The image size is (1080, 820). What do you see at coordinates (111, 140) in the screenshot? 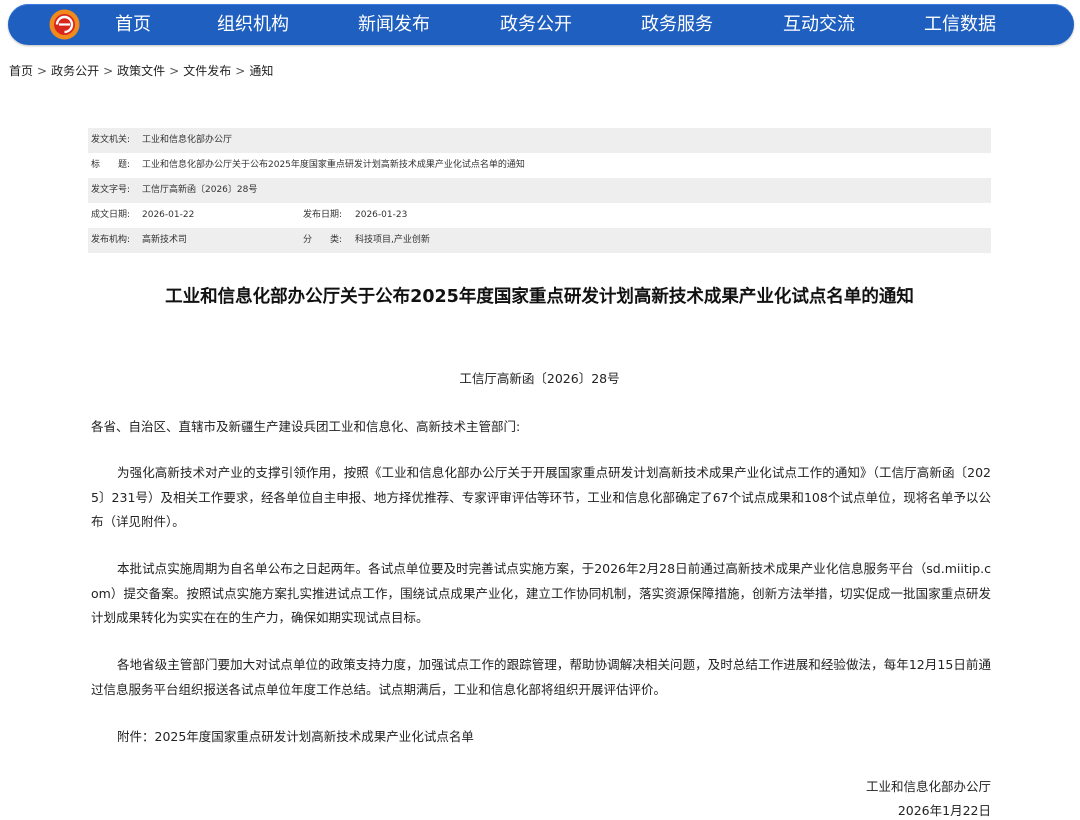
I see `meta-label: 发文机关:` at bounding box center [111, 140].